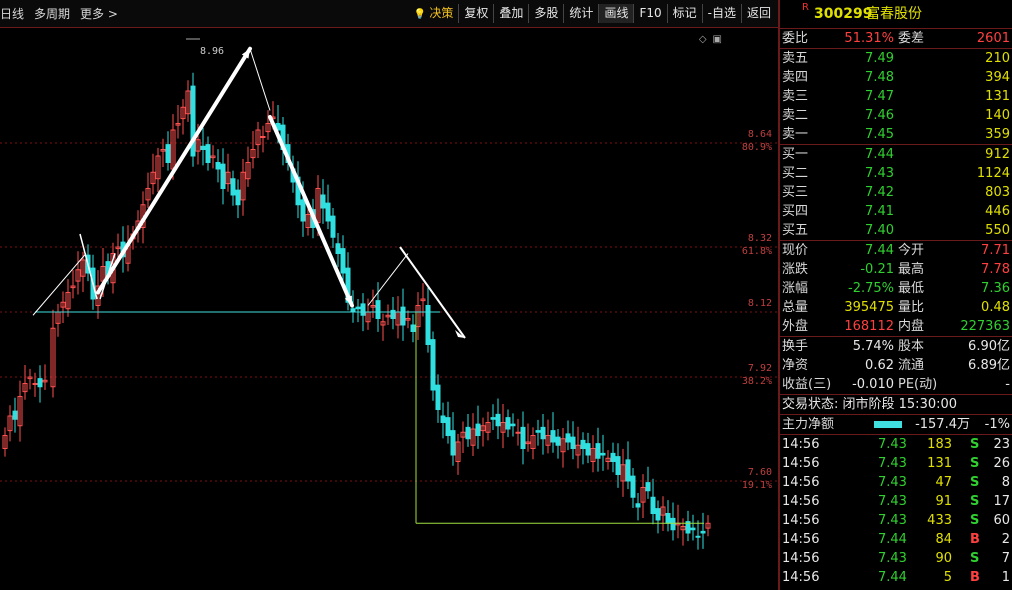 The width and height of the screenshot is (1012, 590). I want to click on tick-side: B, so click(975, 539).